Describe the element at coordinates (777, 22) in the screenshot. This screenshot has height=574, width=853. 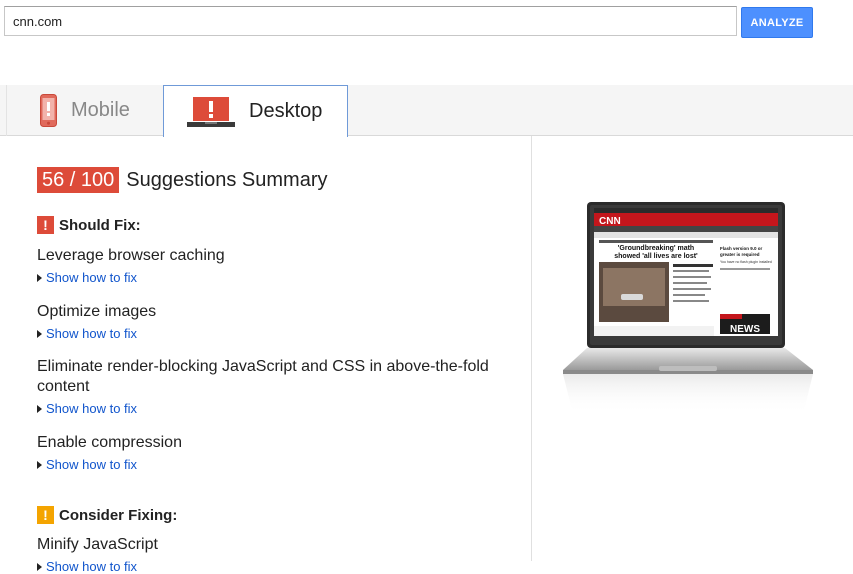
I see `analyze-button: ANALYZE` at that location.